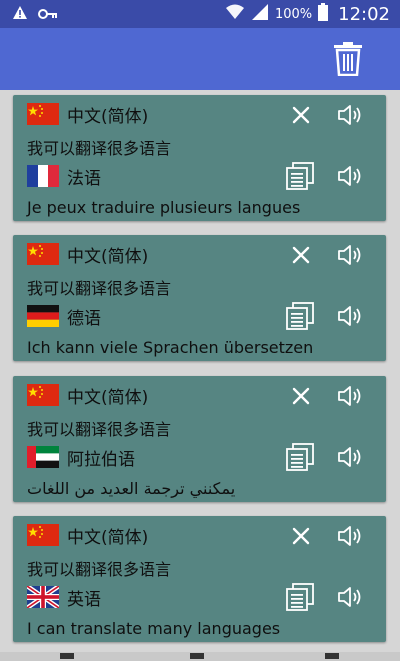  I want to click on target-text: Ich kann viele Sprachen übersetzen, so click(170, 347).